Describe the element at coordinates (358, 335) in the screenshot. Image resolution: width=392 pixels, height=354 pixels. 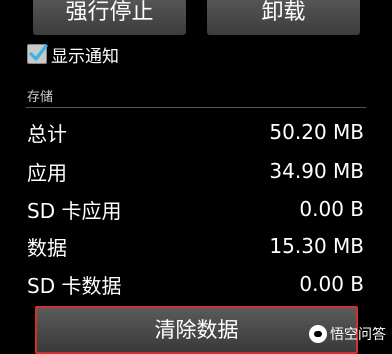
I see `watermark-text: 悟空问答` at that location.